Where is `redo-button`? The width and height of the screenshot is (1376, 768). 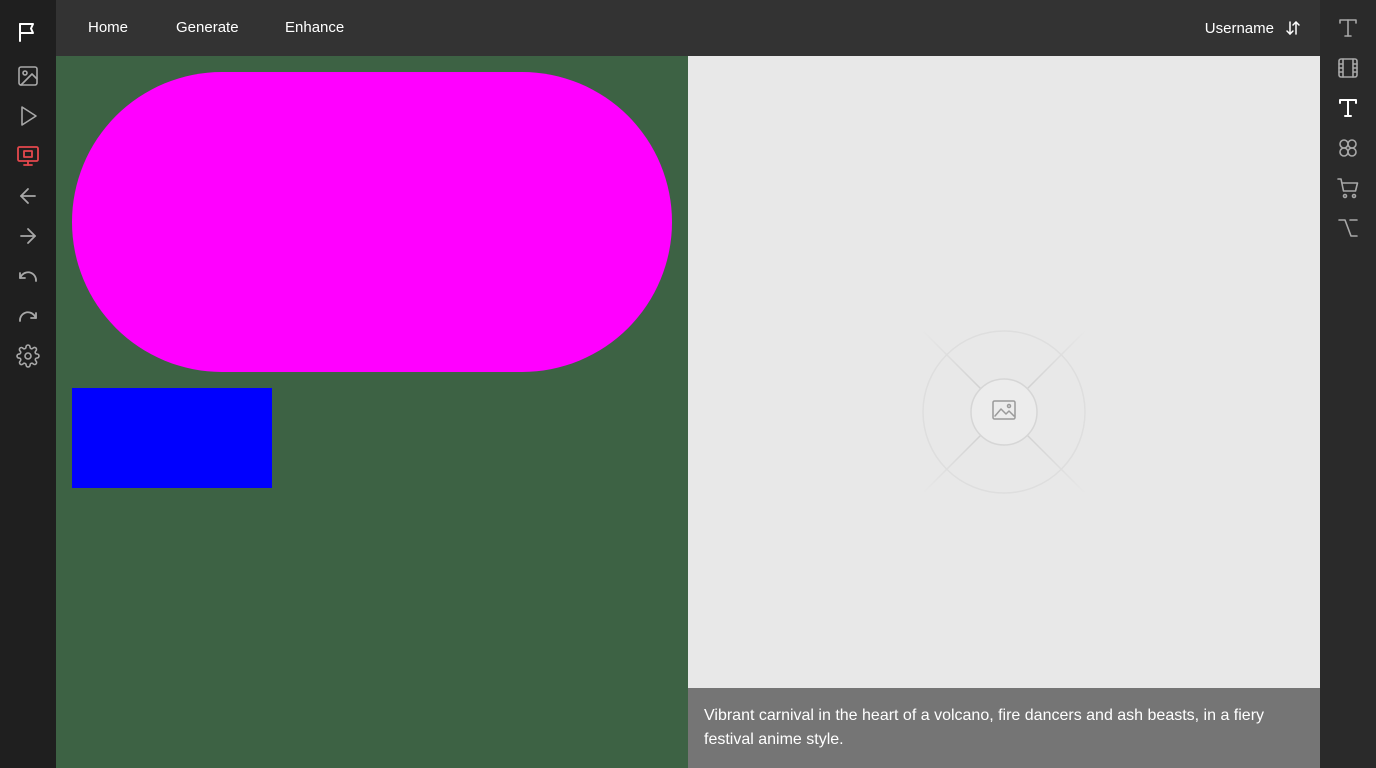
redo-button is located at coordinates (28, 316).